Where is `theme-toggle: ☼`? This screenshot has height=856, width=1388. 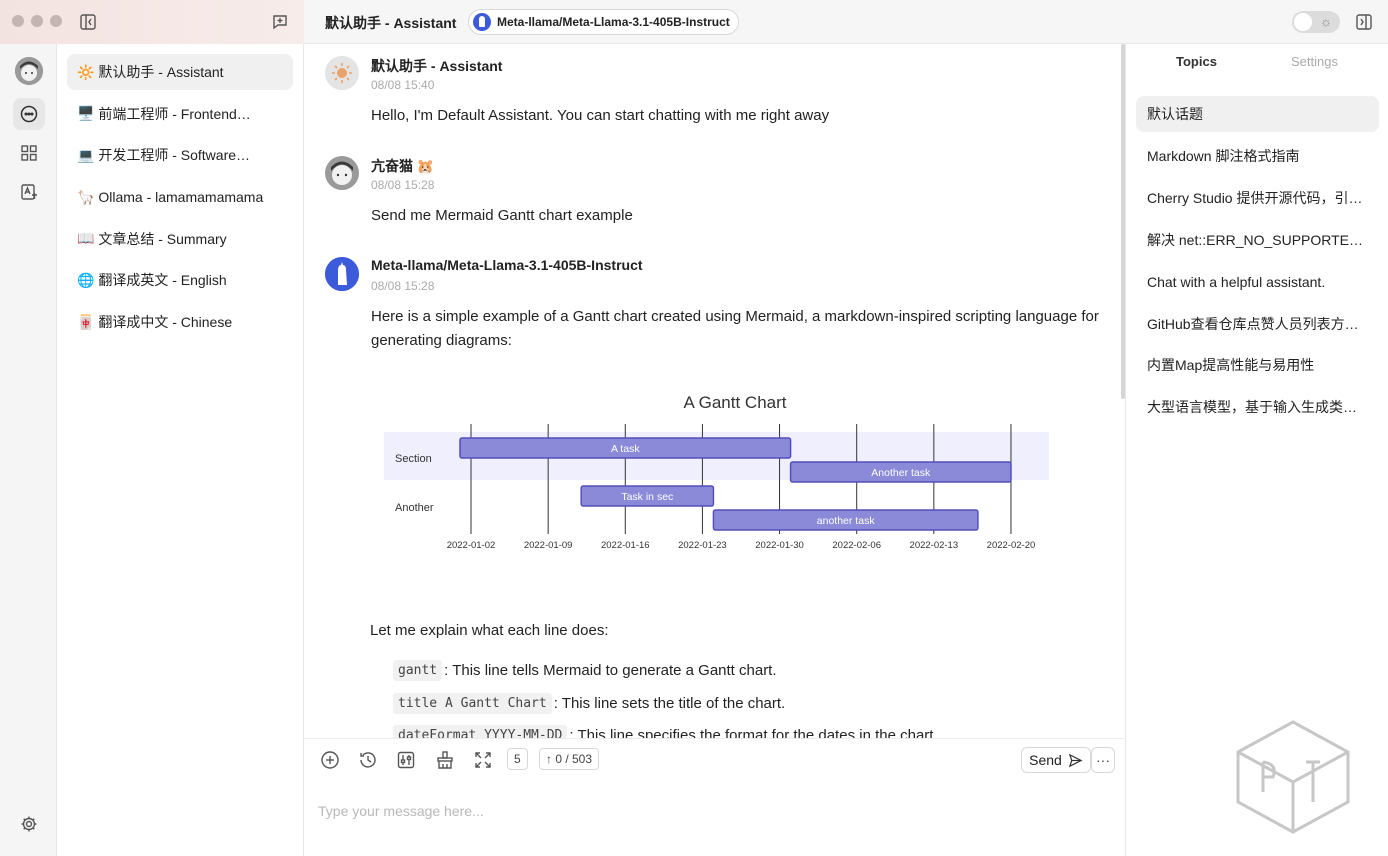
theme-toggle: ☼ is located at coordinates (1316, 22).